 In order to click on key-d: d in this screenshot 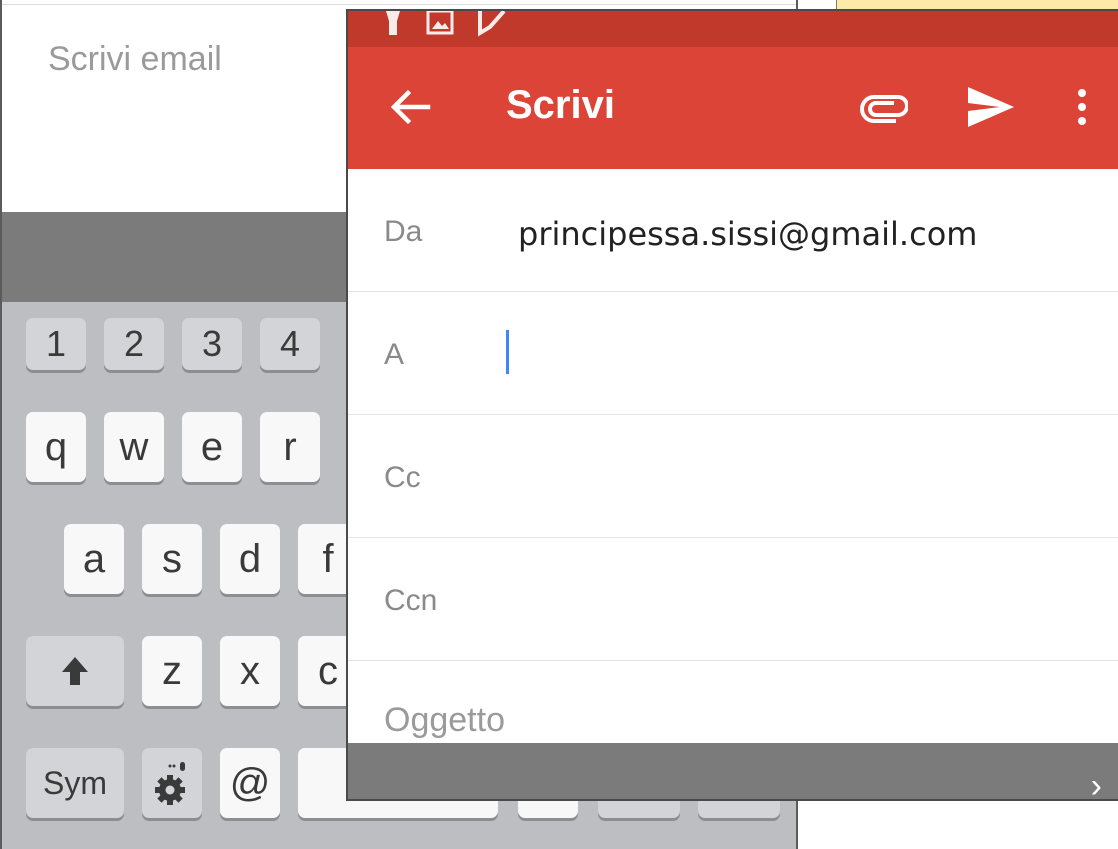, I will do `click(250, 559)`.